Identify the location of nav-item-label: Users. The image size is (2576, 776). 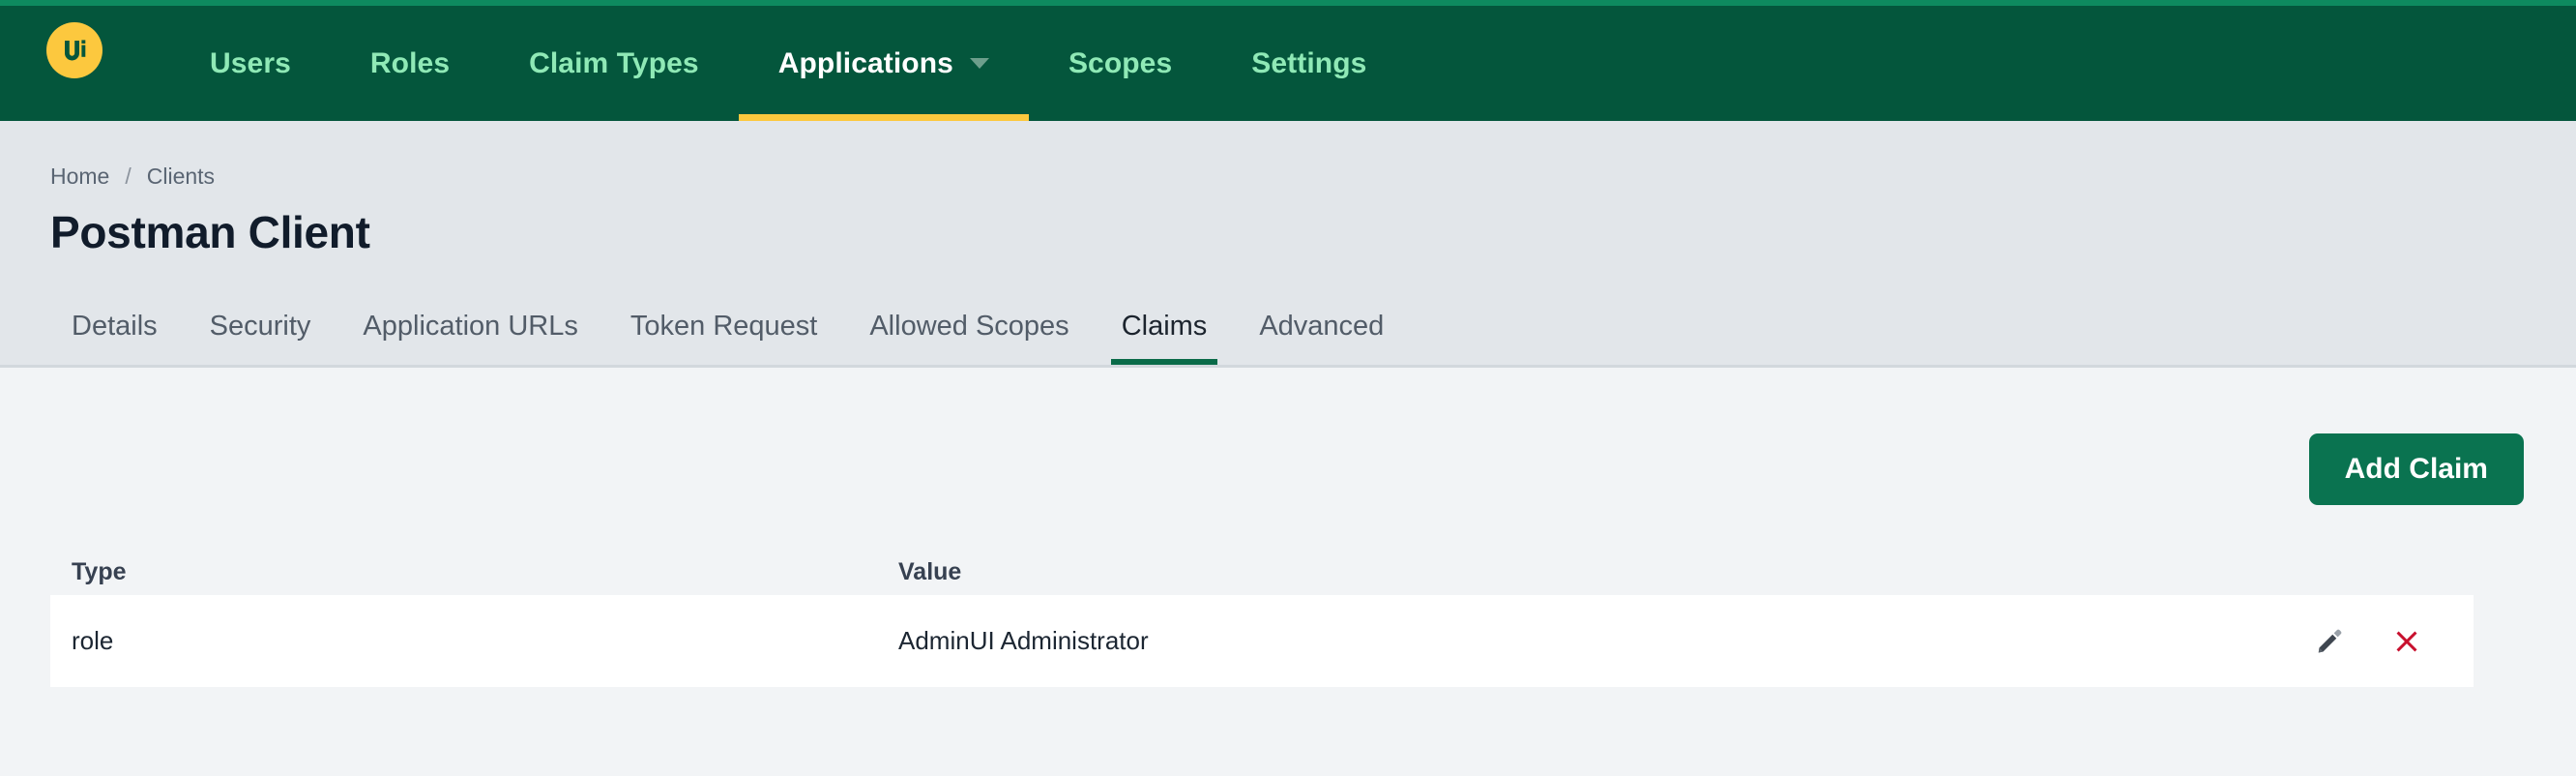
(250, 63).